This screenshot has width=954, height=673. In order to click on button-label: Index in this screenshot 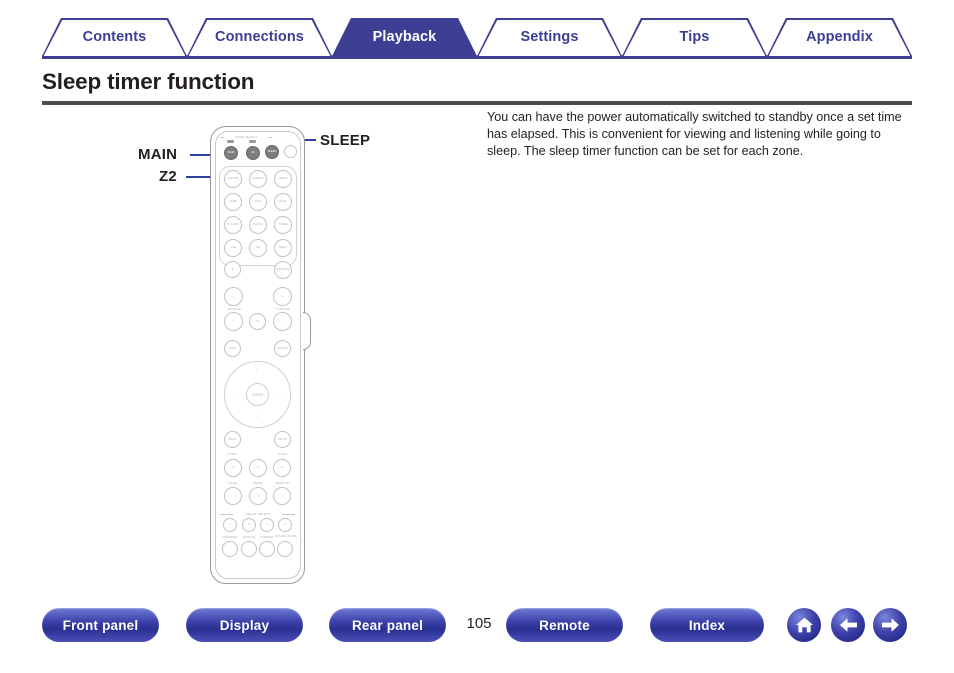, I will do `click(707, 625)`.